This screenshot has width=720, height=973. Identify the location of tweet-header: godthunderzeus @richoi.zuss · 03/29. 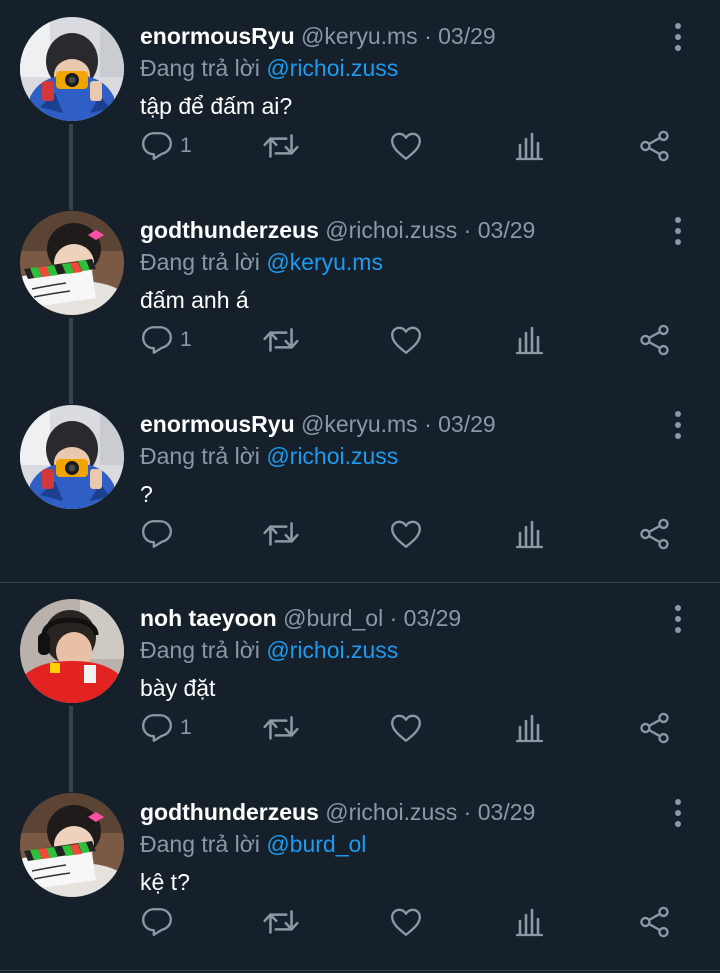
(337, 230).